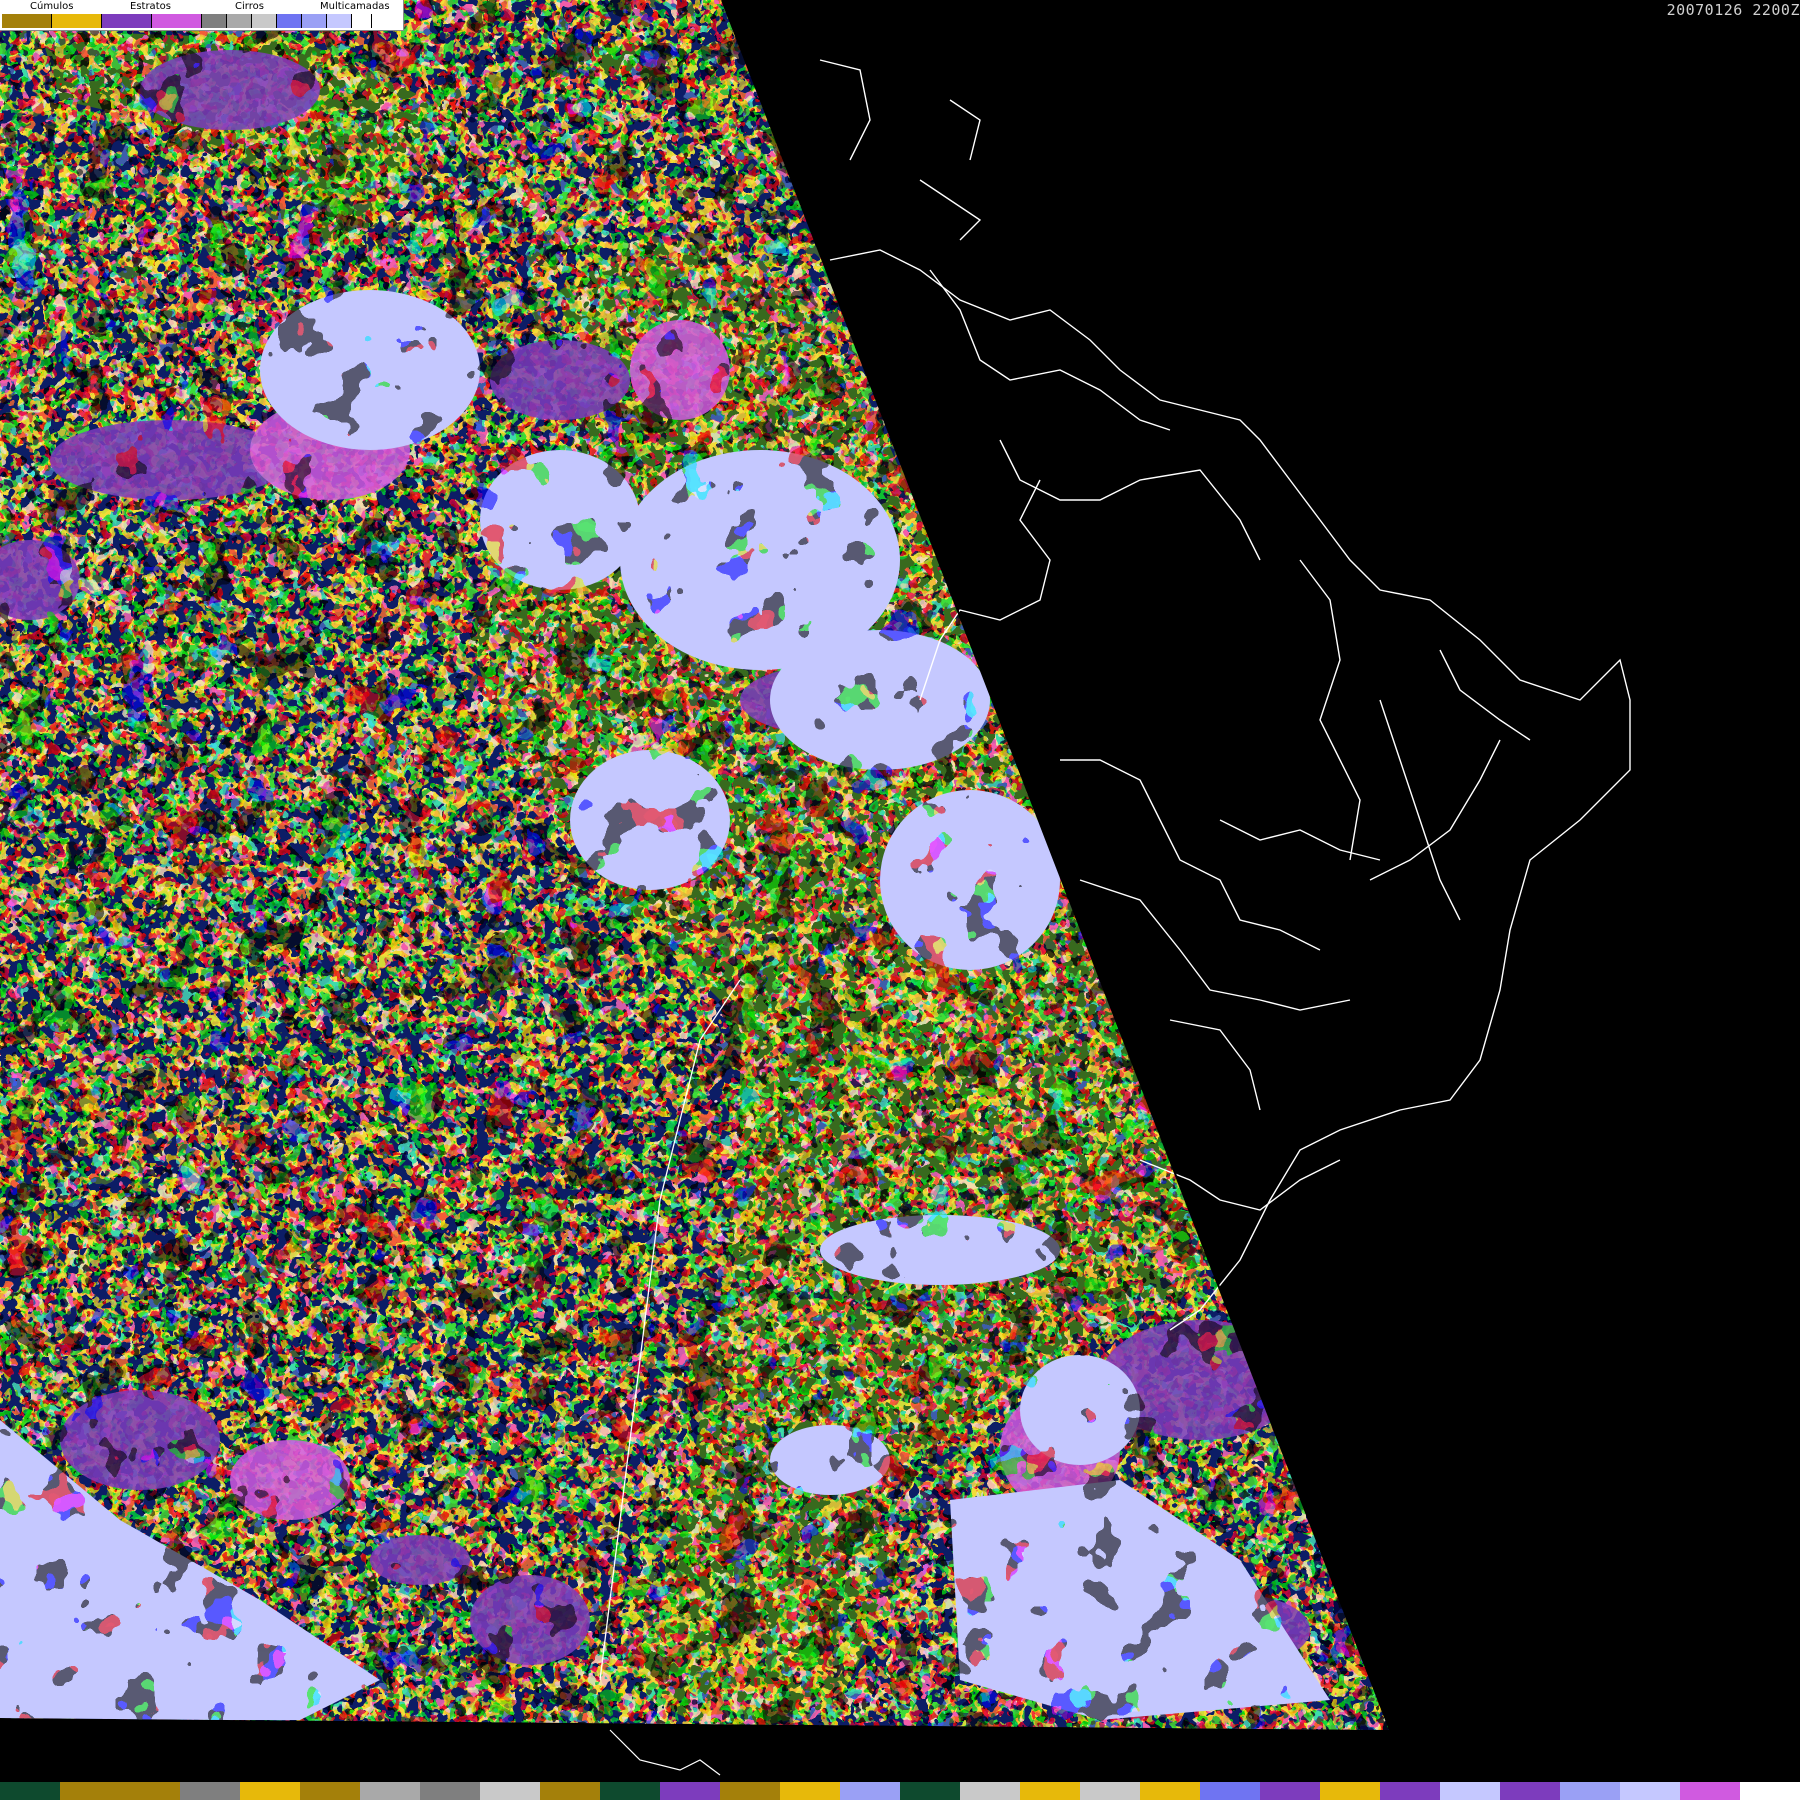 The image size is (1800, 1800). I want to click on bottom-color-bar, so click(900, 1791).